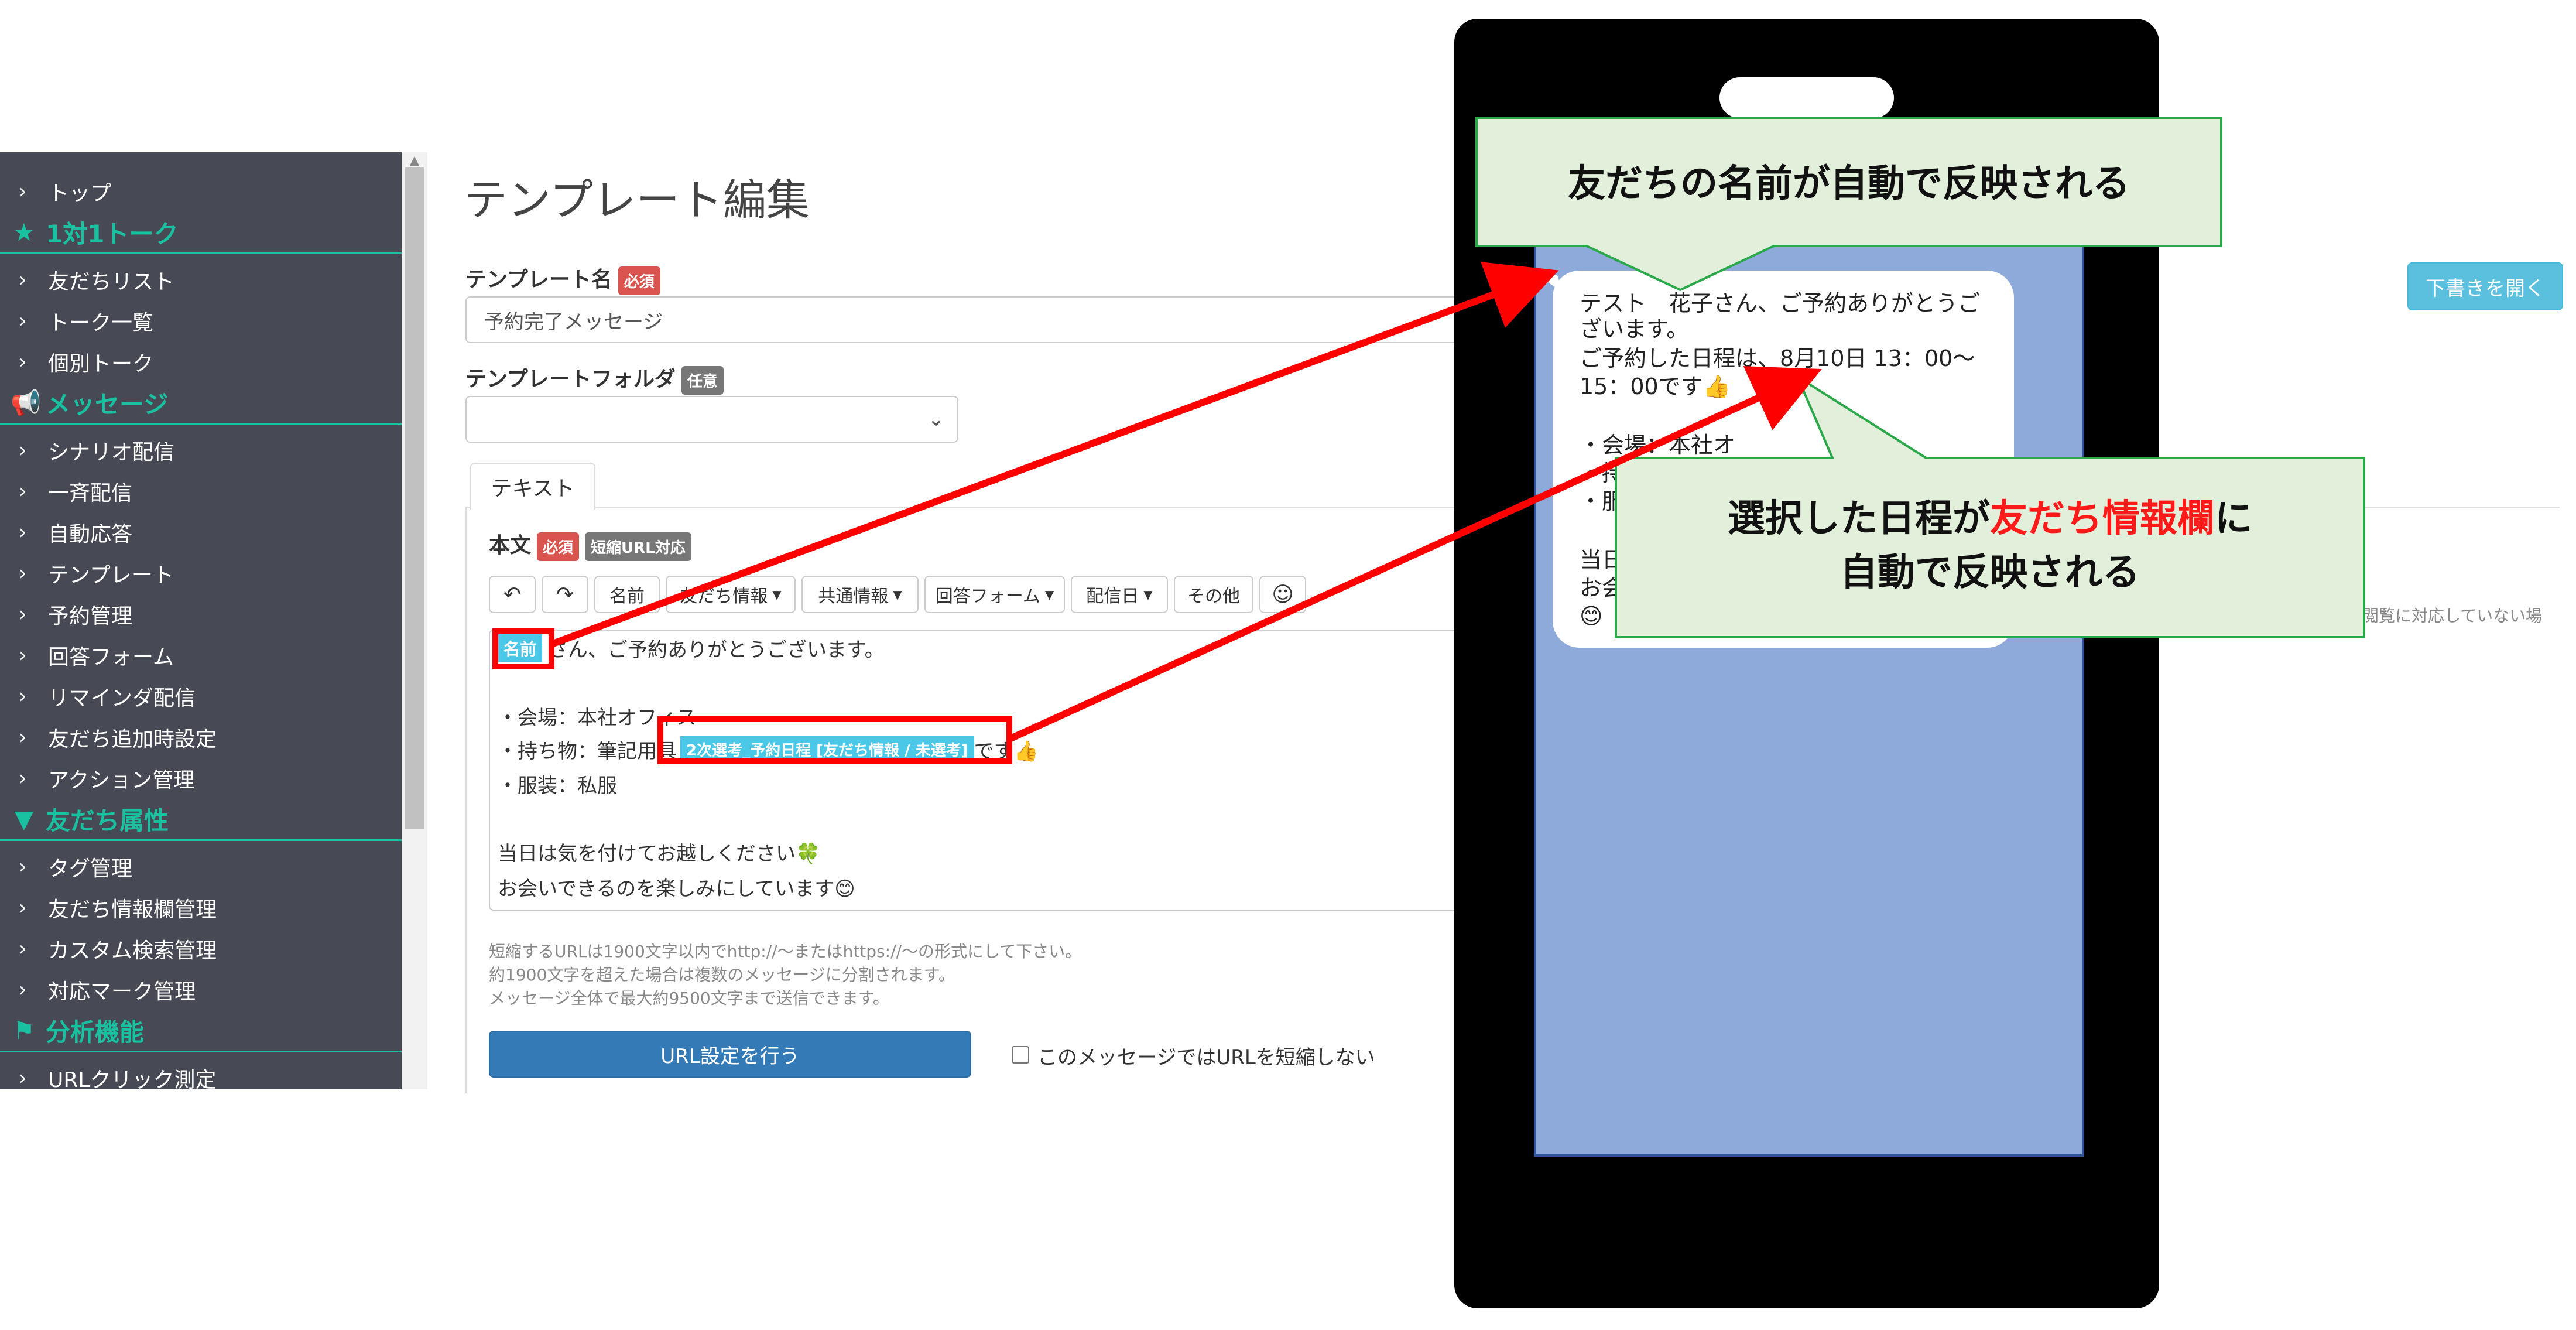 This screenshot has width=2576, height=1330. Describe the element at coordinates (1849, 184) in the screenshot. I see `callout-top-text: 友だちの名前が自動で反映される` at that location.